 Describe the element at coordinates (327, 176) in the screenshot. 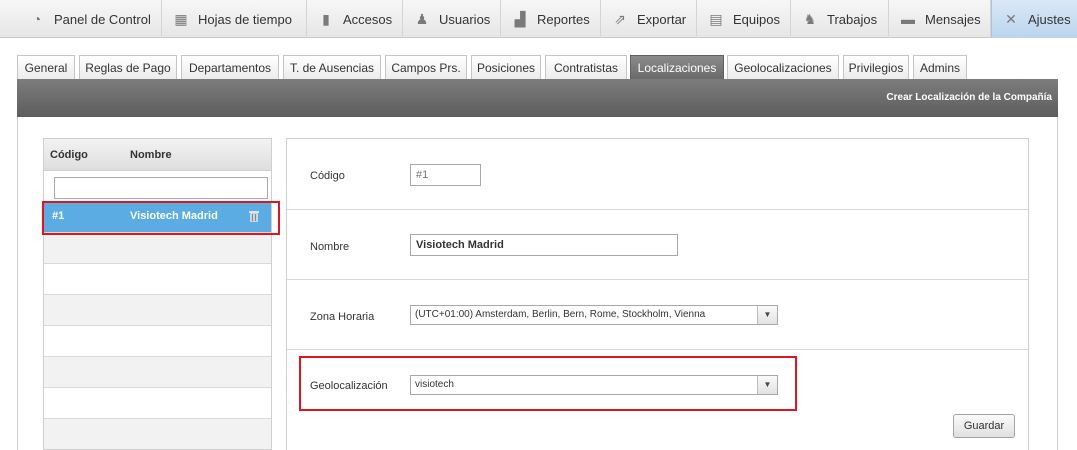

I see `code-label: Código` at that location.